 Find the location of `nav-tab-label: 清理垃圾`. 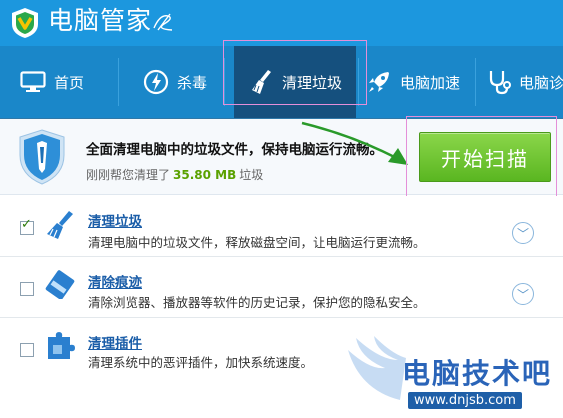

nav-tab-label: 清理垃圾 is located at coordinates (312, 82).